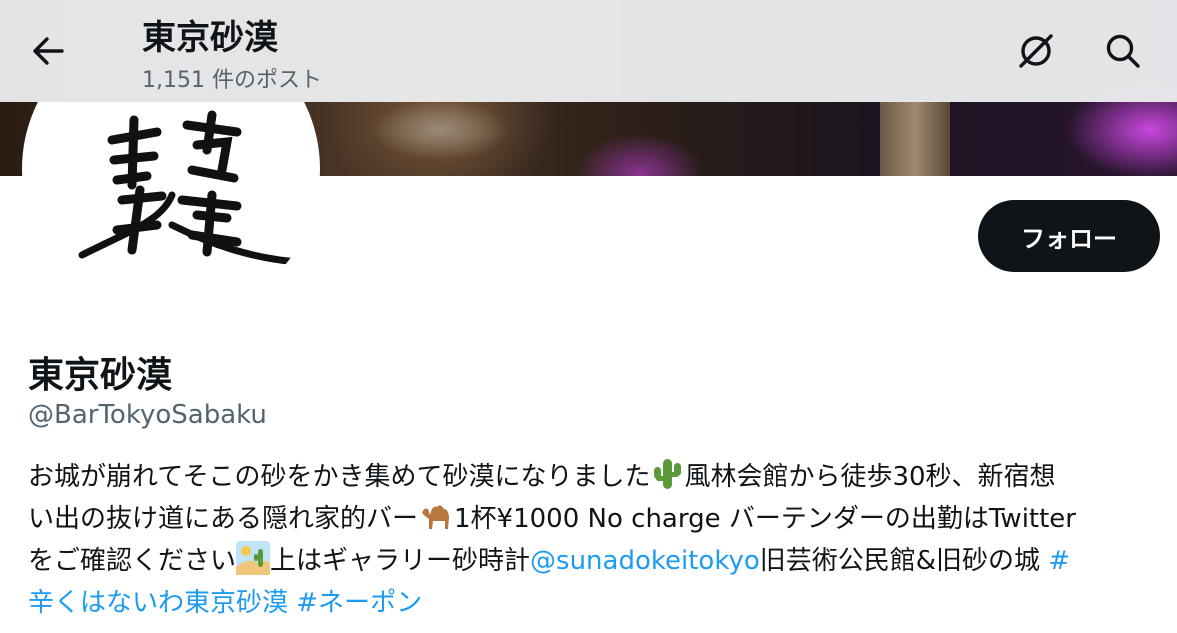 This screenshot has height=633, width=1177. Describe the element at coordinates (339, 477) in the screenshot. I see `bio-text: お城が崩れてそこの砂をかき集めて砂漠になりました` at that location.